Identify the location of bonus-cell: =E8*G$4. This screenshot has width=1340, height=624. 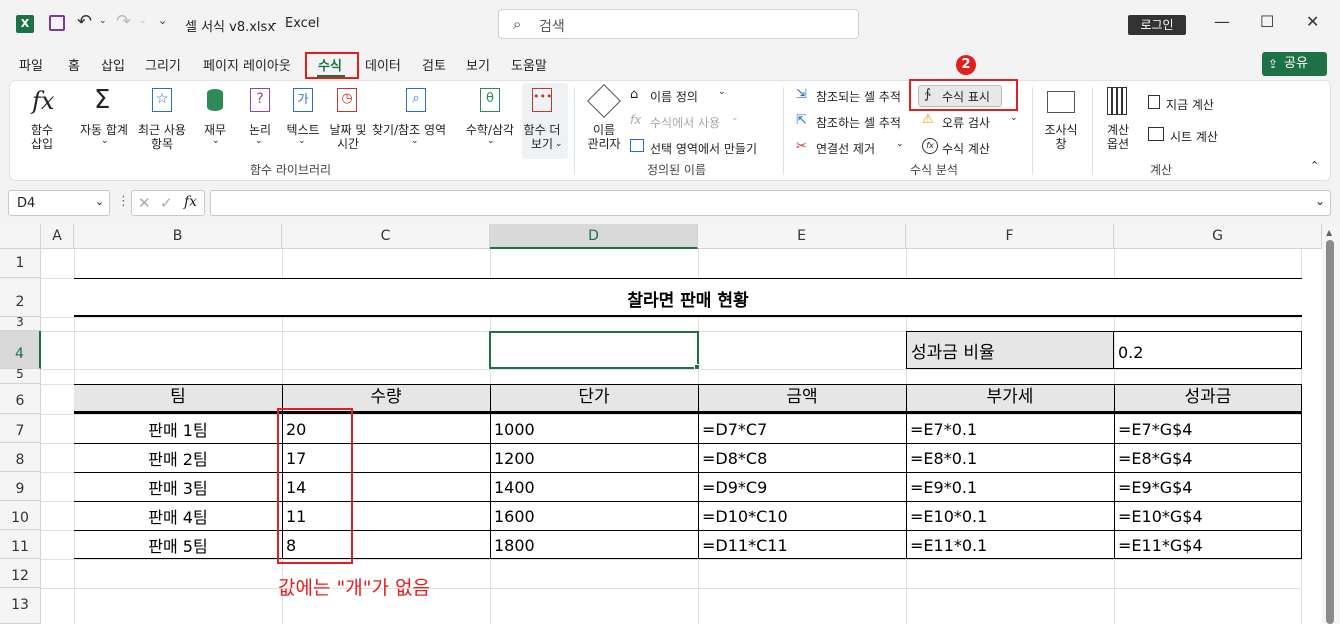
(1155, 458).